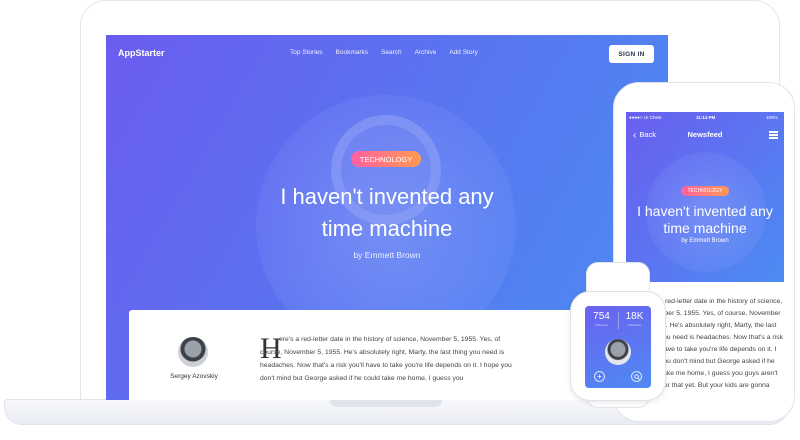 This screenshot has height=440, width=800. I want to click on back-label: Back, so click(648, 134).